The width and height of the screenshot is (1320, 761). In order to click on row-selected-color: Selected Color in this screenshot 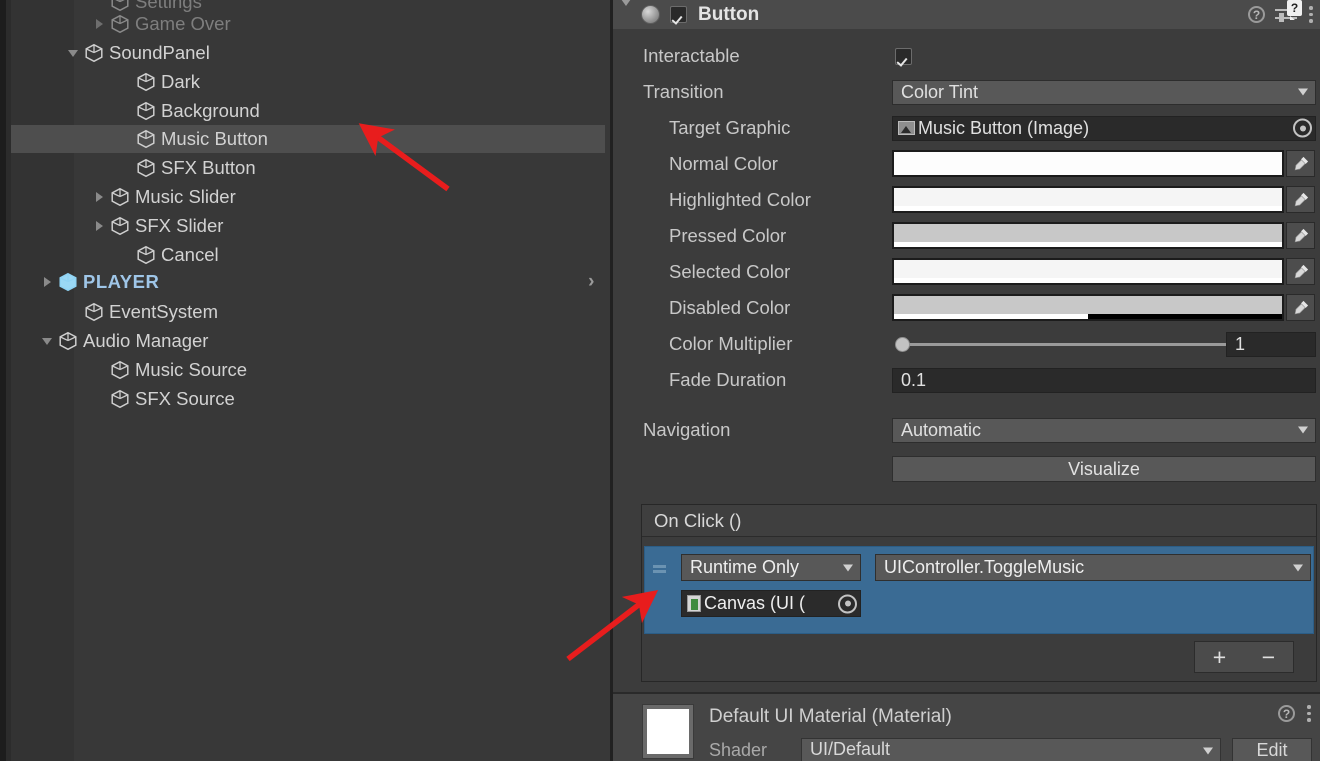, I will do `click(966, 272)`.